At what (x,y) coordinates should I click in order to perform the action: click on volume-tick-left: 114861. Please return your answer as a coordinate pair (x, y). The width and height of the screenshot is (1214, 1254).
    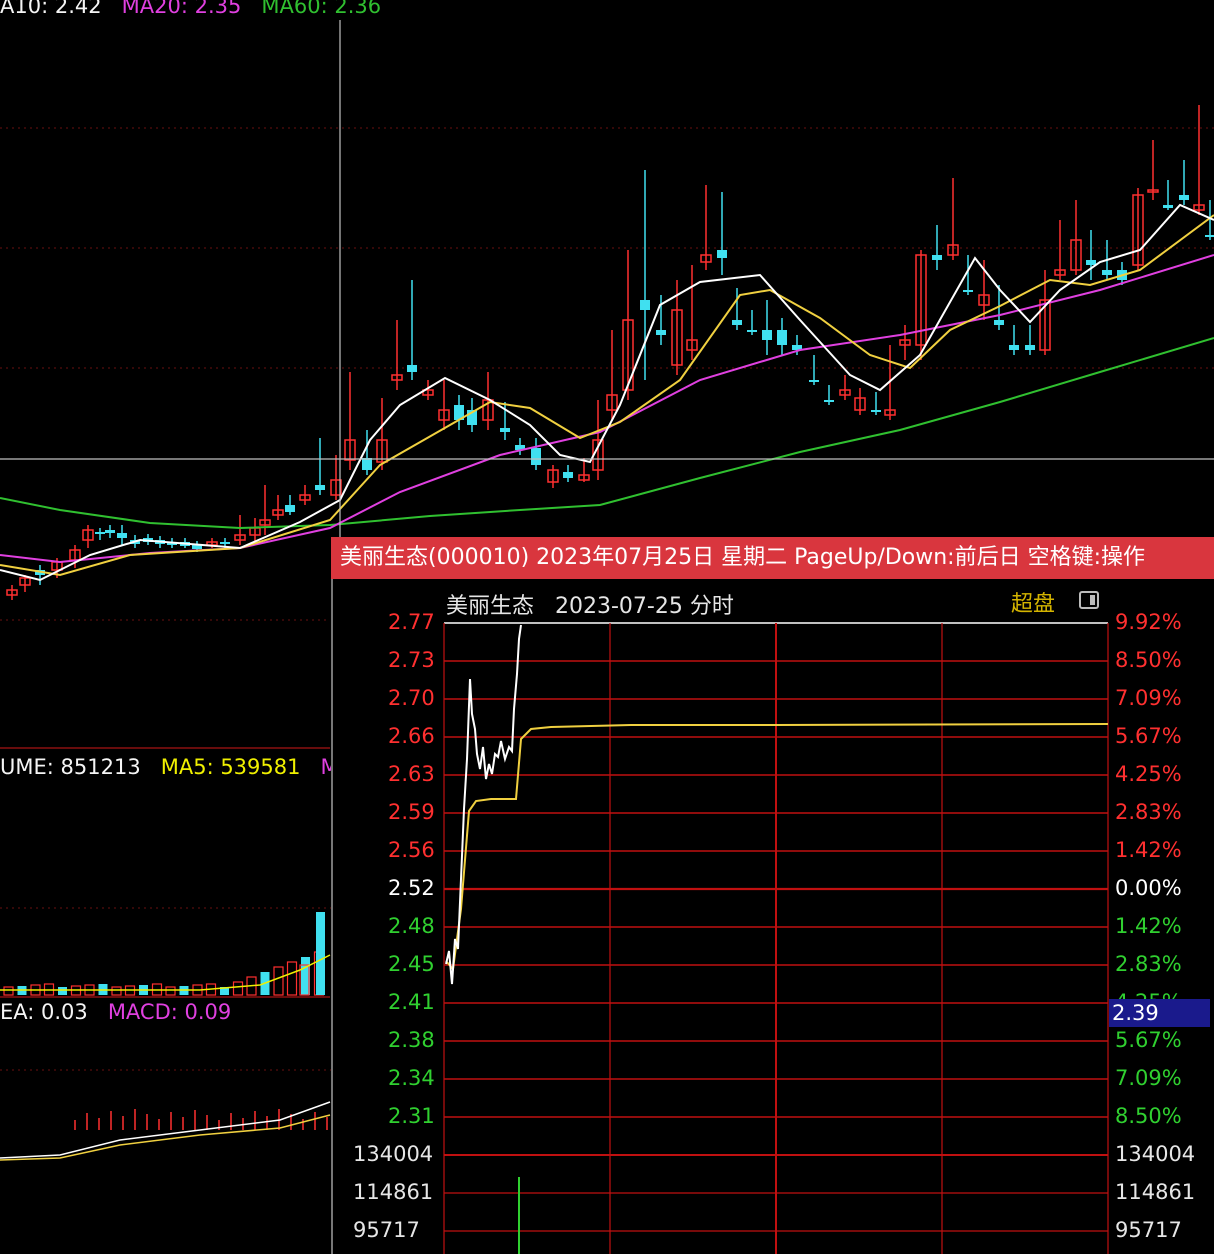
    Looking at the image, I should click on (393, 1192).